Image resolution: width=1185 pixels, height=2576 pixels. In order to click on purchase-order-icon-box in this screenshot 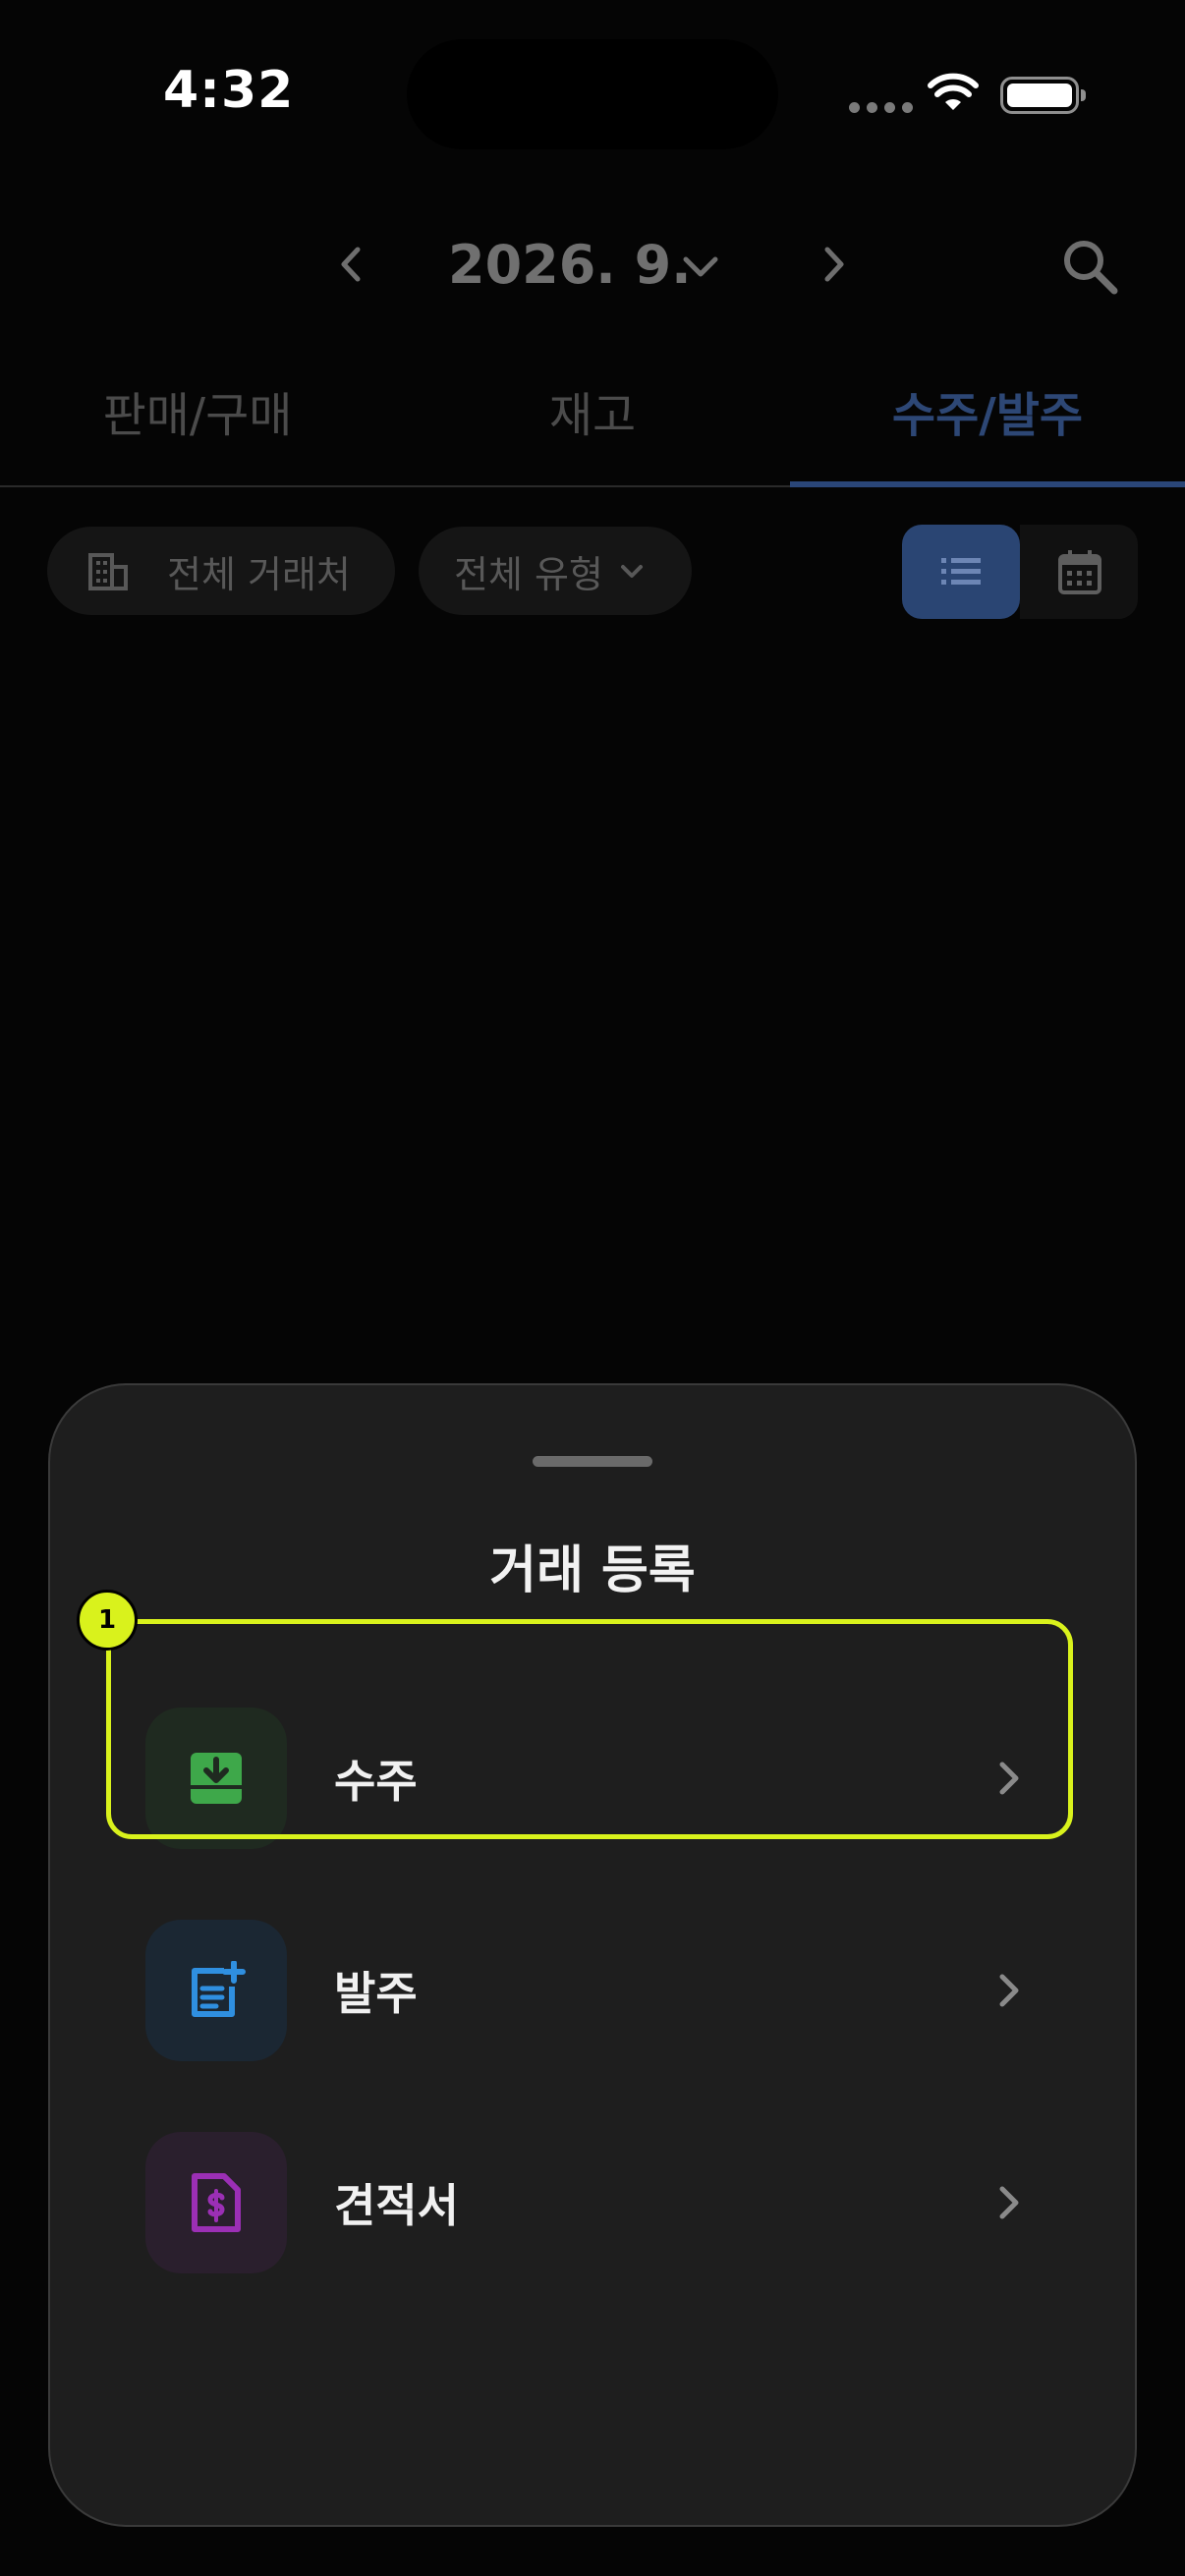, I will do `click(216, 1990)`.